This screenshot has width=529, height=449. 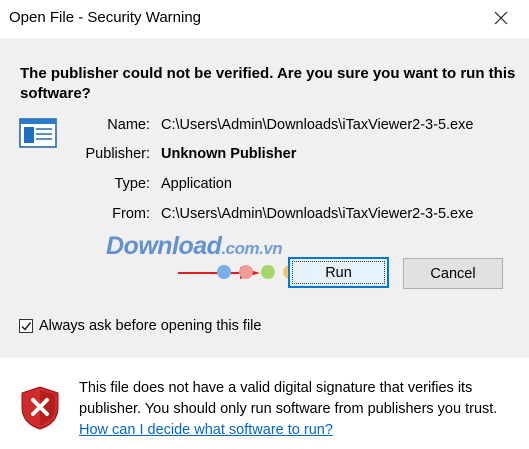 What do you see at coordinates (206, 430) in the screenshot?
I see `help-link: How can I decide what software to run?` at bounding box center [206, 430].